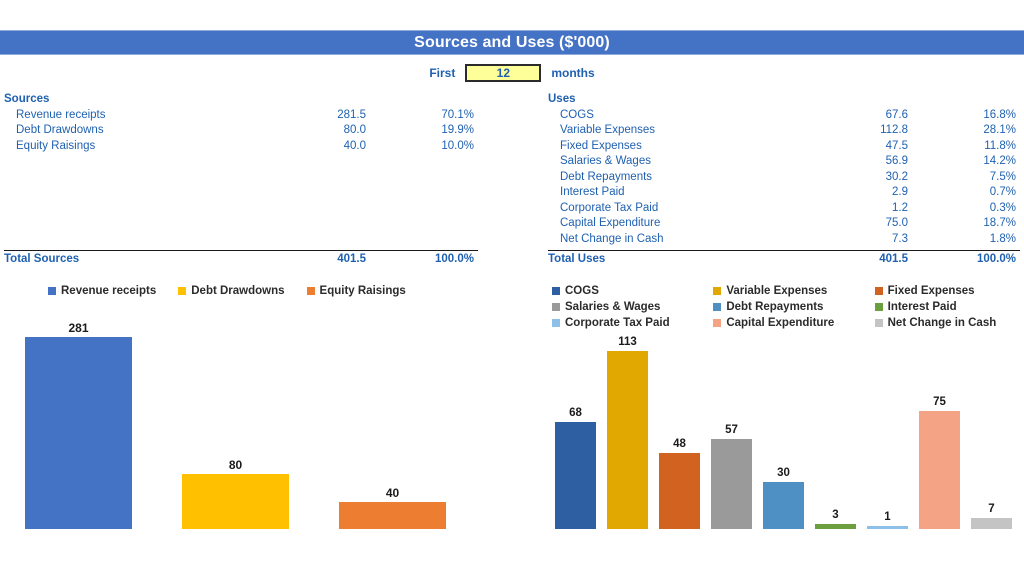 This screenshot has height=577, width=1024. I want to click on legend-item: Revenue receipts, so click(102, 291).